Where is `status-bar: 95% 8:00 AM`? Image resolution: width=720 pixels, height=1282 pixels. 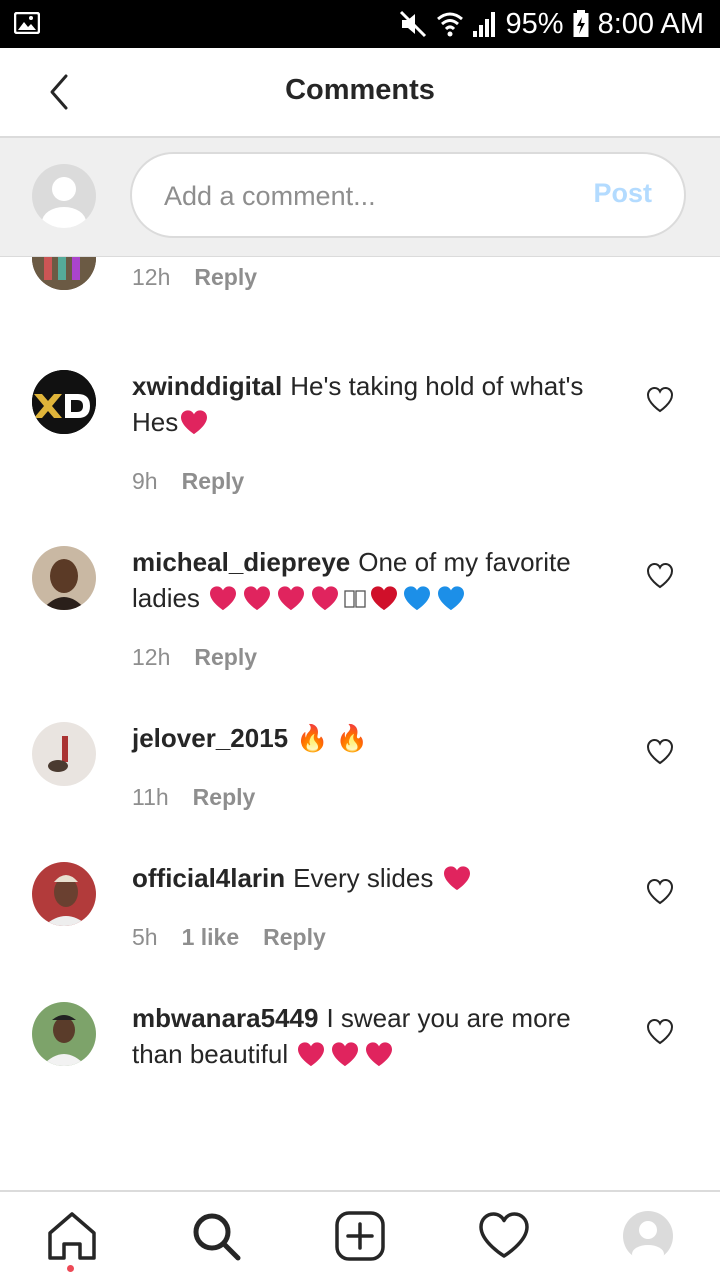
status-bar: 95% 8:00 AM is located at coordinates (360, 24).